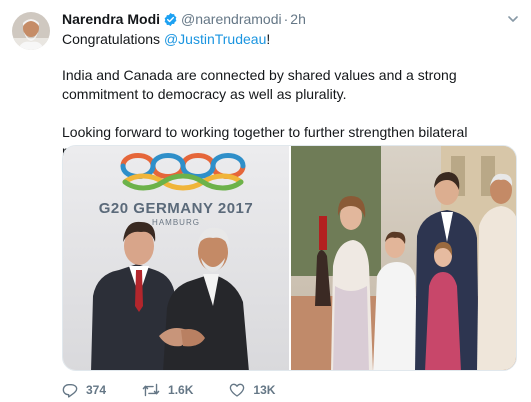 This screenshot has width=531, height=402. What do you see at coordinates (292, 39) in the screenshot?
I see `tweet-text-line-1: Congratulations @JustinTrudeau!` at bounding box center [292, 39].